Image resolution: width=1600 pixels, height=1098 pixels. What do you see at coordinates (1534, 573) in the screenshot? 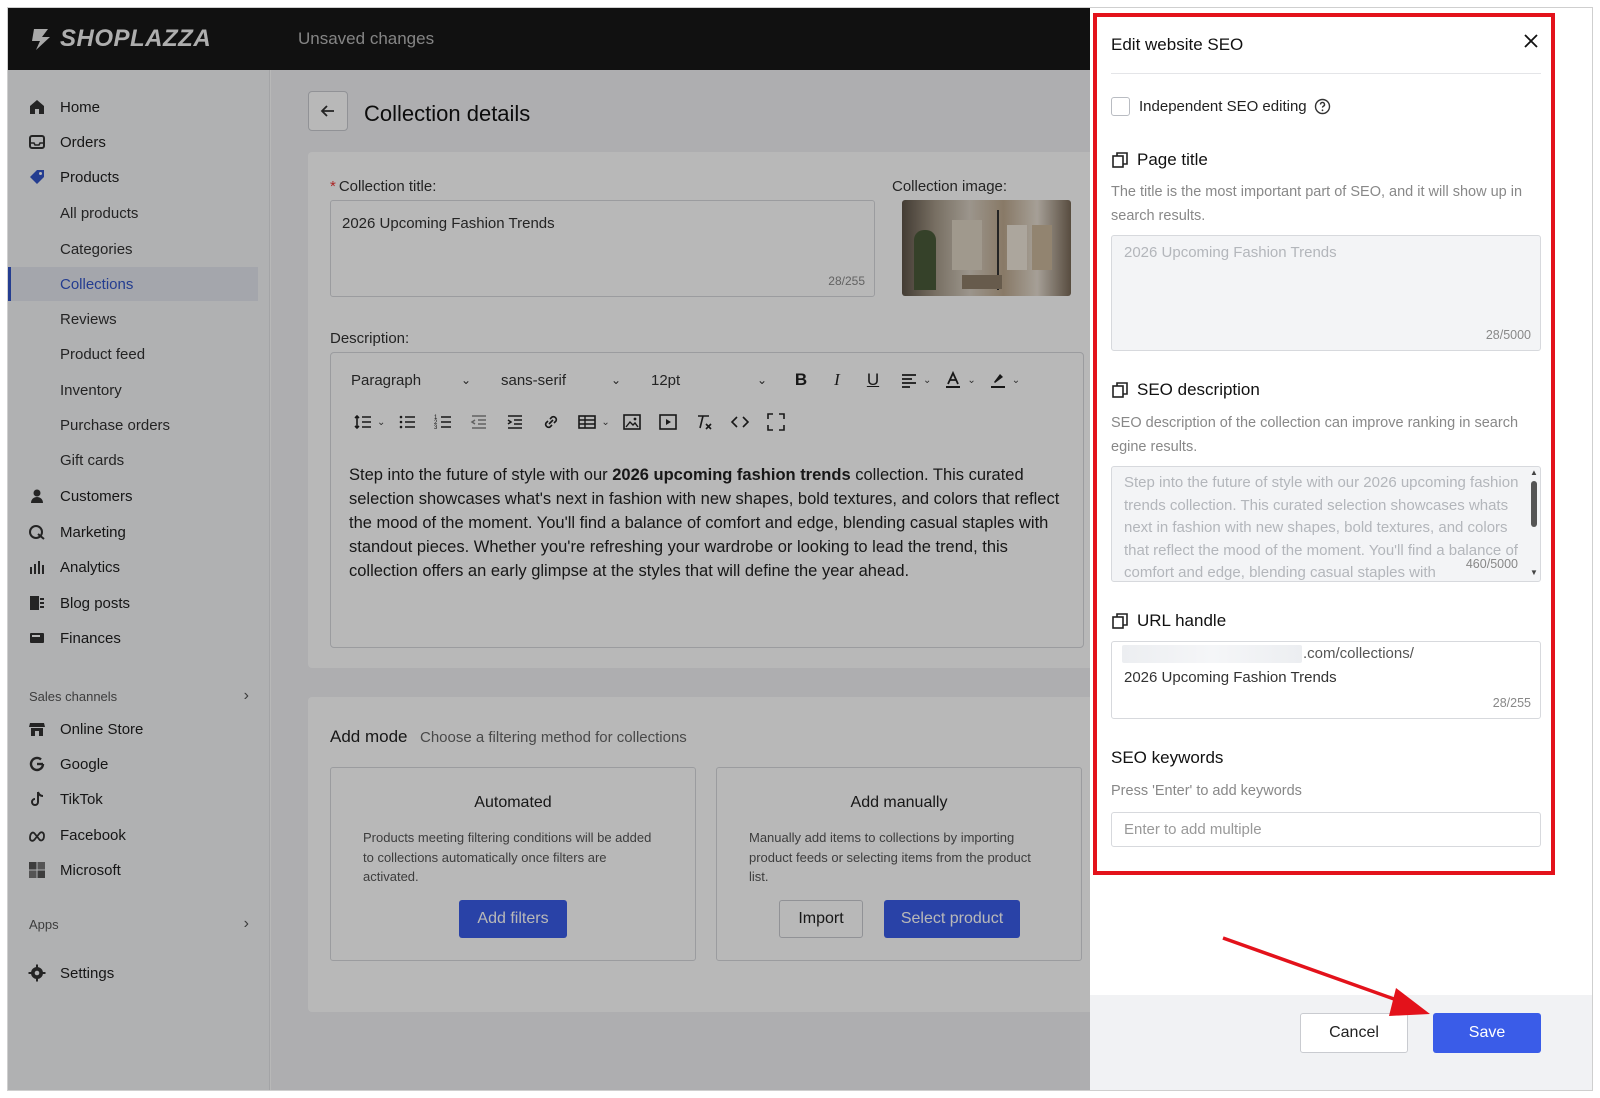
I see `scroll-down-icon: ▼` at bounding box center [1534, 573].